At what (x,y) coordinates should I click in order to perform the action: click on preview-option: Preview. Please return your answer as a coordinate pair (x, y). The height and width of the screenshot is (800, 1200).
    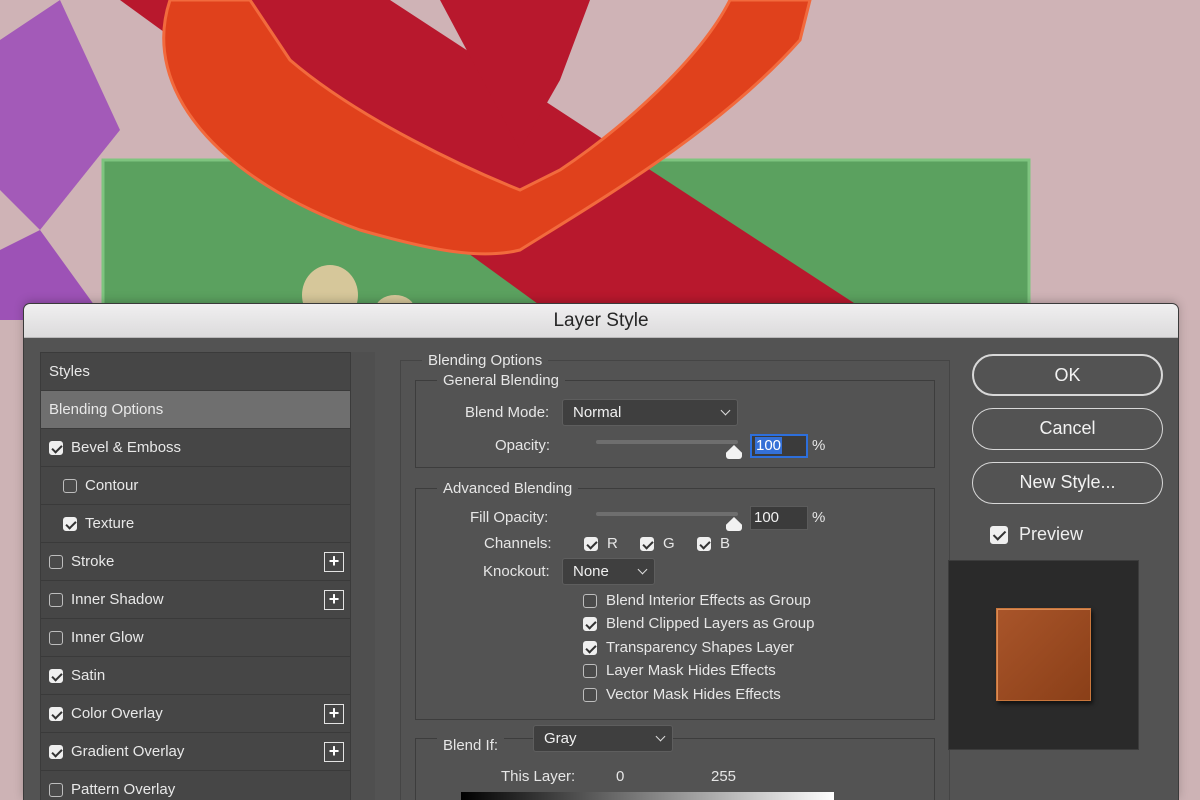
    Looking at the image, I should click on (1036, 534).